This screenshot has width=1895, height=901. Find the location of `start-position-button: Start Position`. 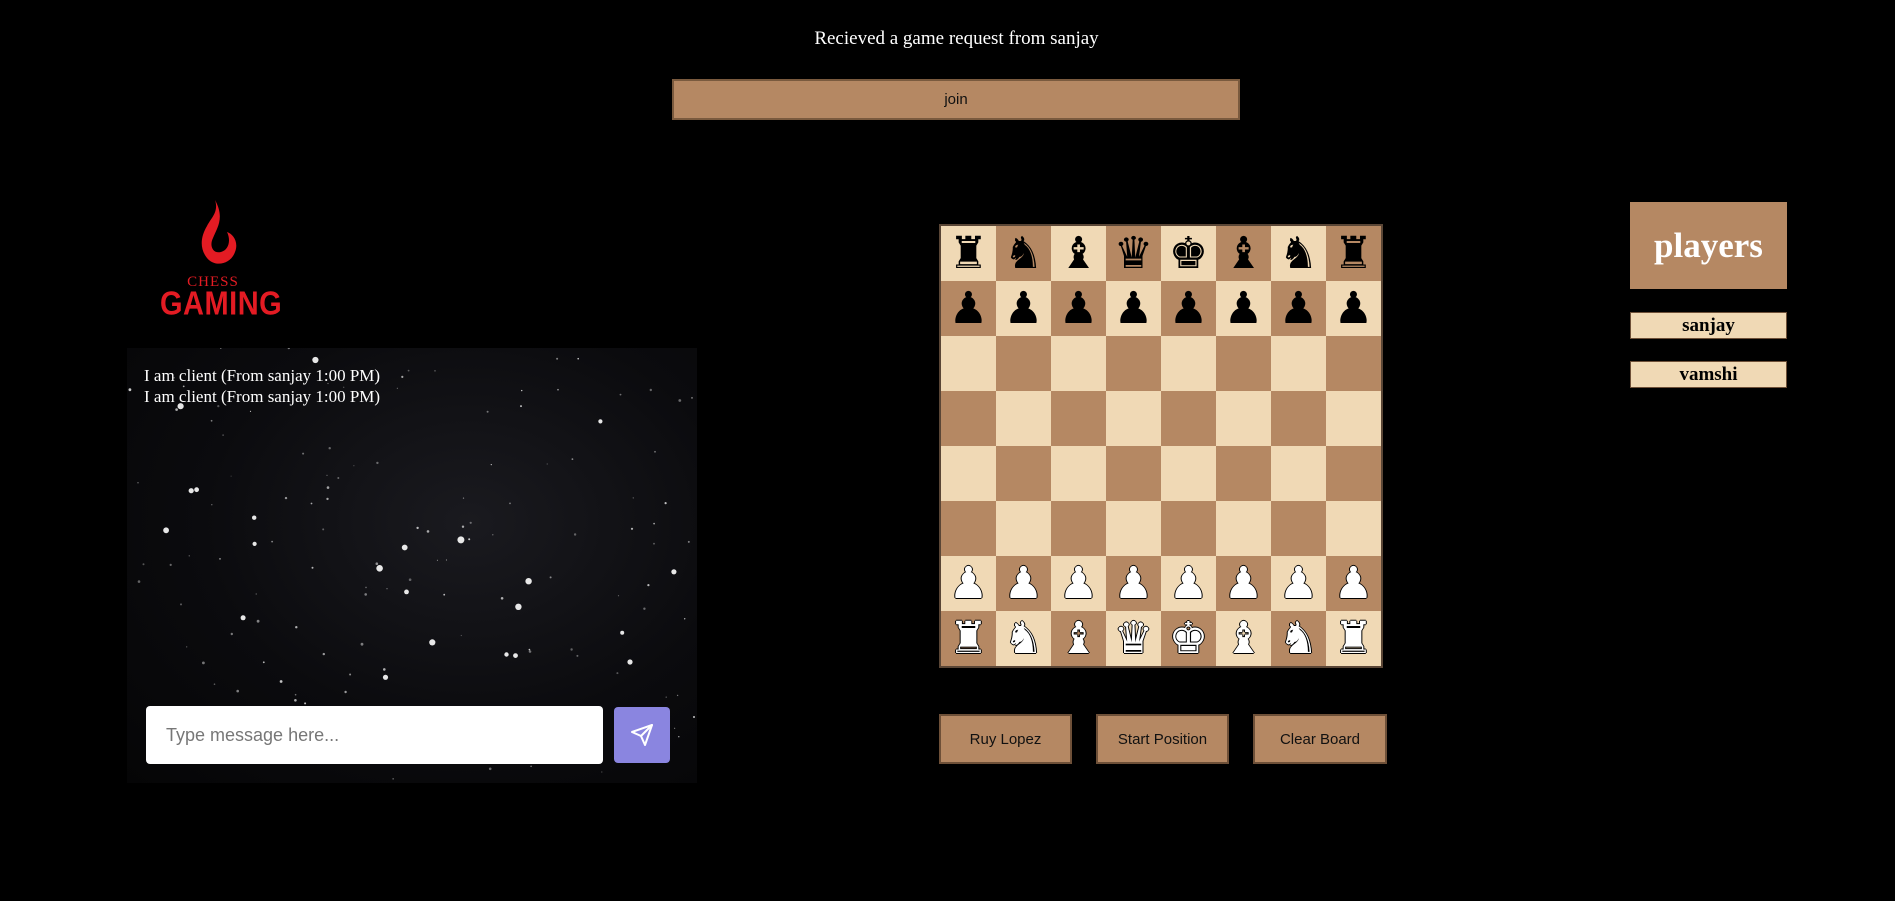

start-position-button: Start Position is located at coordinates (1162, 739).